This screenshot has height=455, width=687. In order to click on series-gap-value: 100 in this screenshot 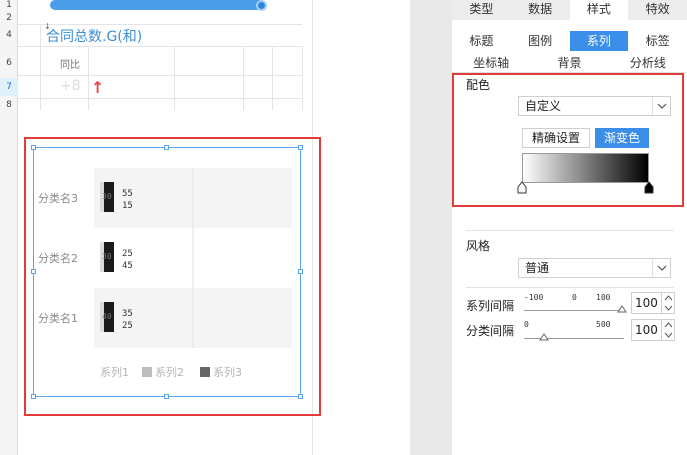, I will do `click(646, 303)`.